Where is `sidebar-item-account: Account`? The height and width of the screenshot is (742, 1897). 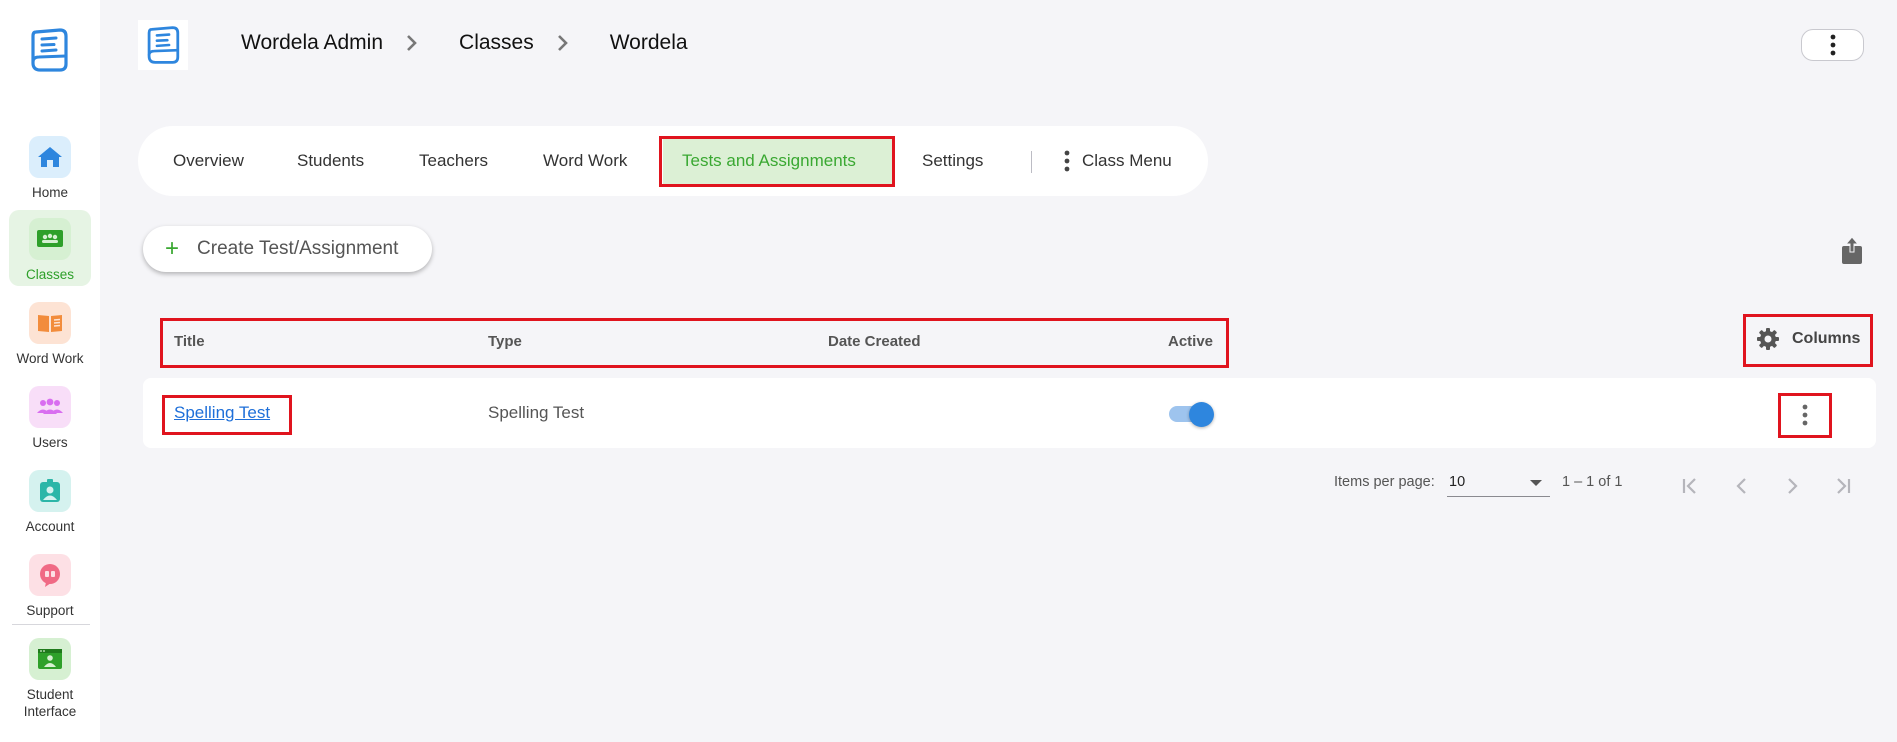 sidebar-item-account: Account is located at coordinates (50, 501).